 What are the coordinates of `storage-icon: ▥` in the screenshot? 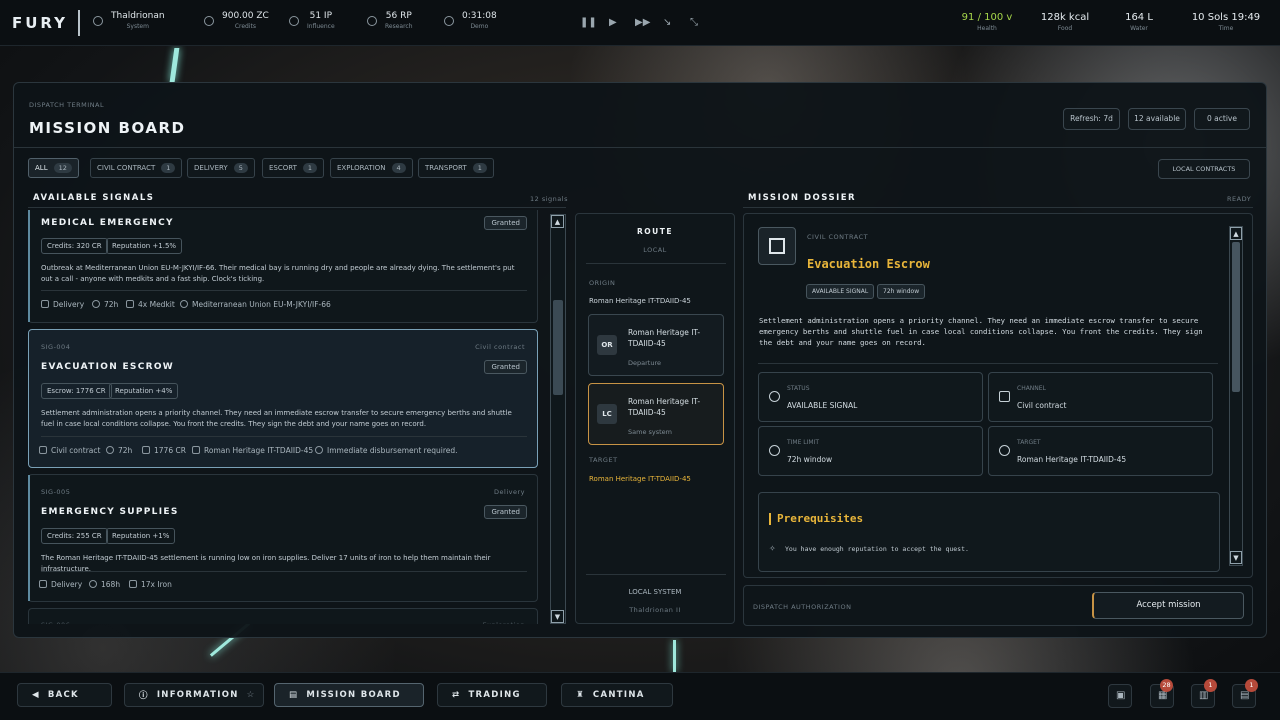 It's located at (1204, 695).